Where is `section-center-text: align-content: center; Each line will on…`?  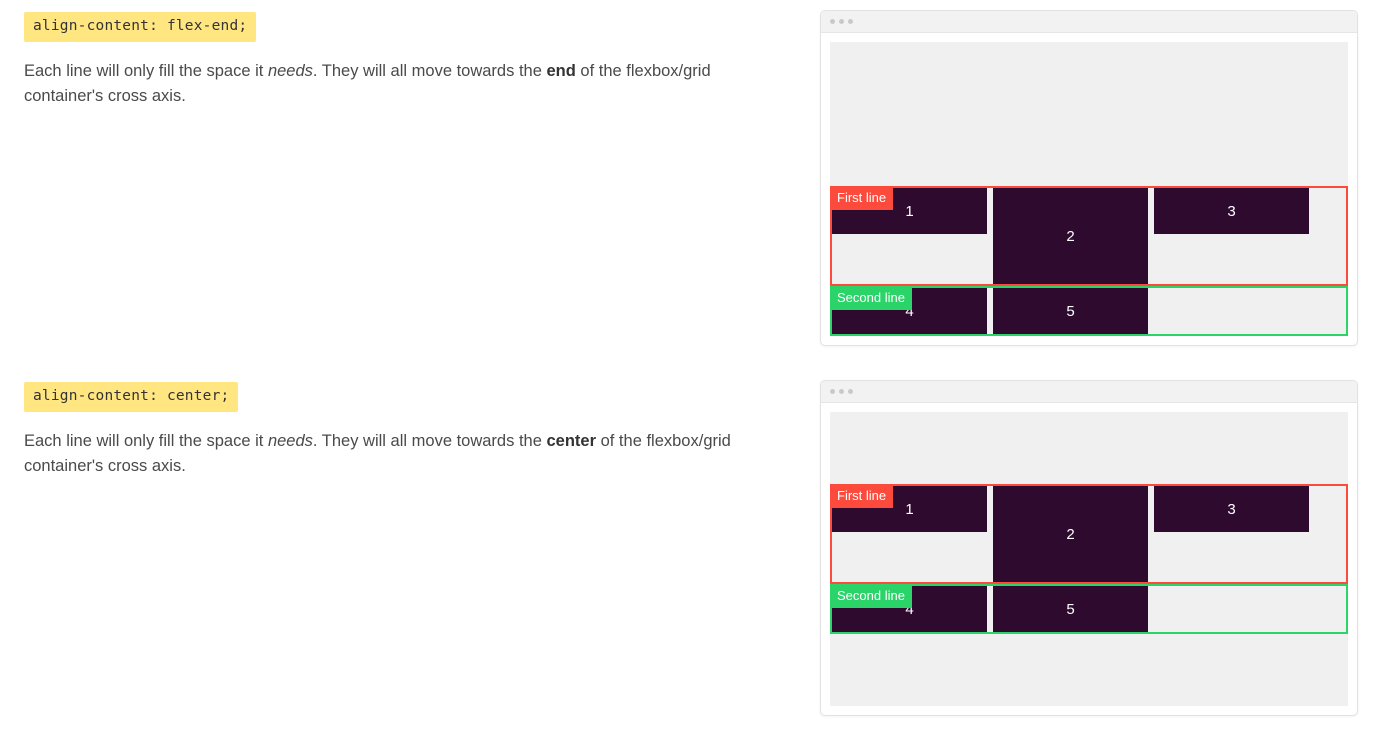
section-center-text: align-content: center; Each line will on… is located at coordinates (409, 438).